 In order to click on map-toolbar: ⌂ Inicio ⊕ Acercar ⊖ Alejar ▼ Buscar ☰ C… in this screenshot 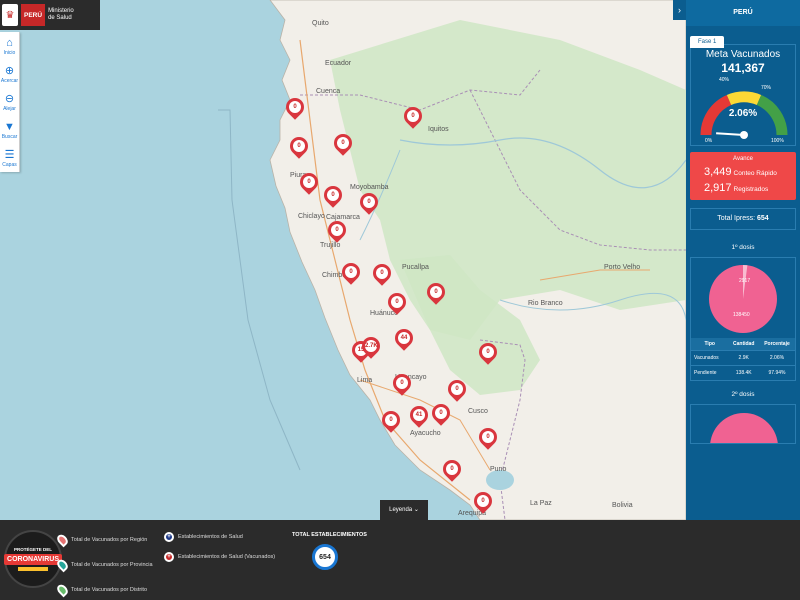, I will do `click(10, 102)`.